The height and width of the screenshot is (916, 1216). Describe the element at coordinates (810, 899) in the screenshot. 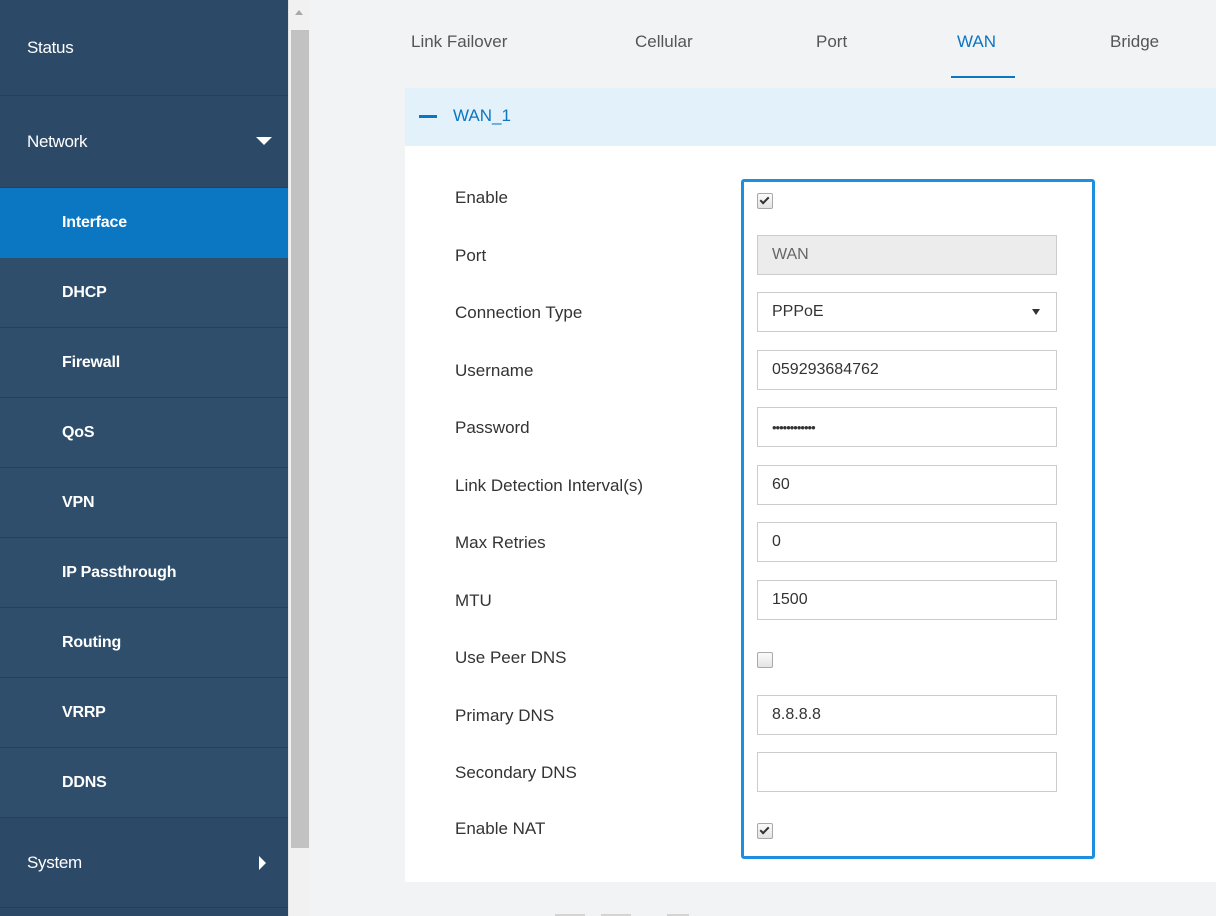

I see `bottom-action-bar` at that location.